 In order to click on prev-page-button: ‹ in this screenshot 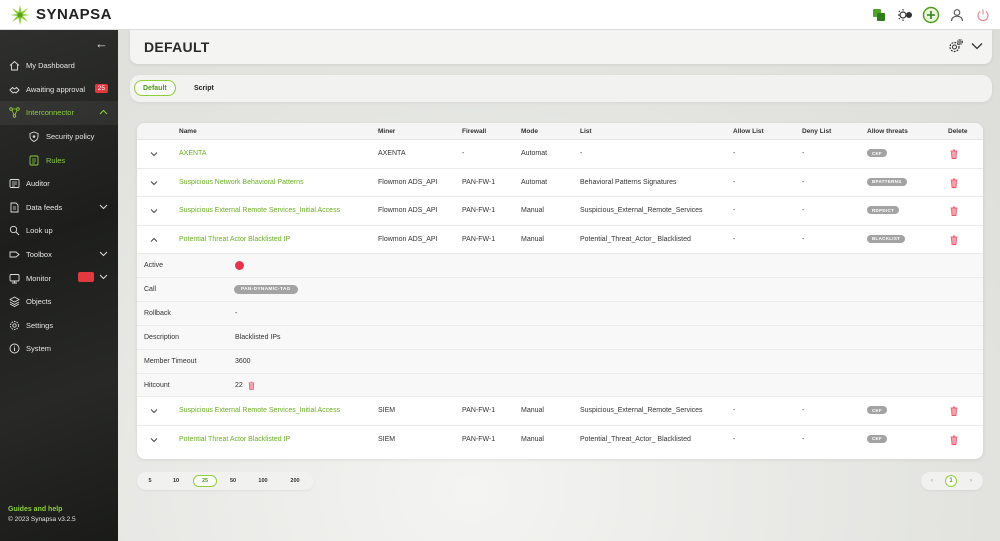, I will do `click(932, 481)`.